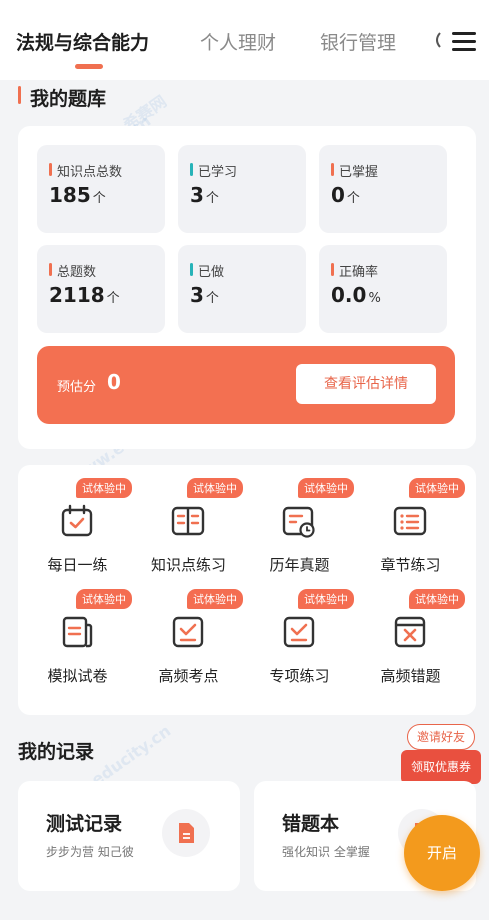 This screenshot has height=920, width=489. What do you see at coordinates (366, 384) in the screenshot?
I see `view-assessment-button: 查看评估详情` at bounding box center [366, 384].